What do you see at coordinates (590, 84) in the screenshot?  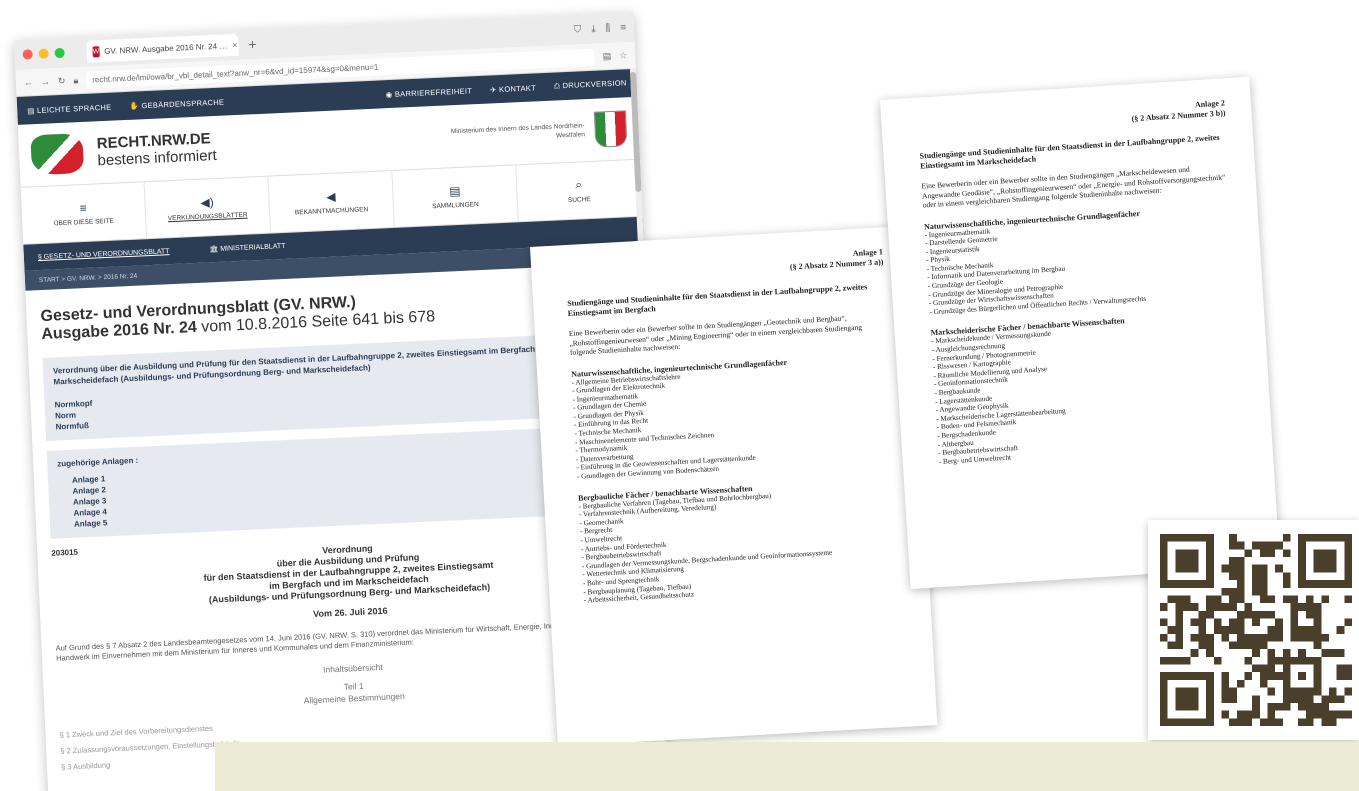 I see `print-link: ⎙ DRUCKVERSION` at bounding box center [590, 84].